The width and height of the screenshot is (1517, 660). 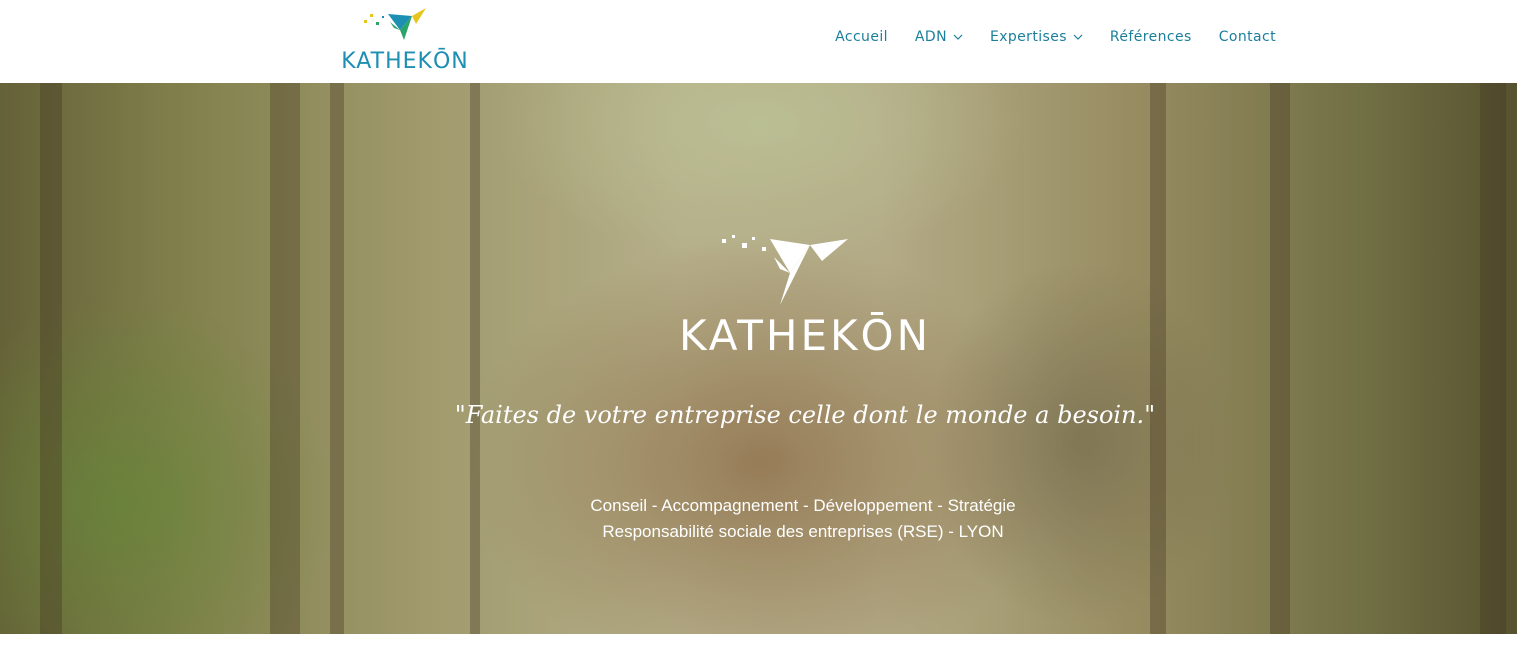 I want to click on nav-label: Contact, so click(x=1247, y=37).